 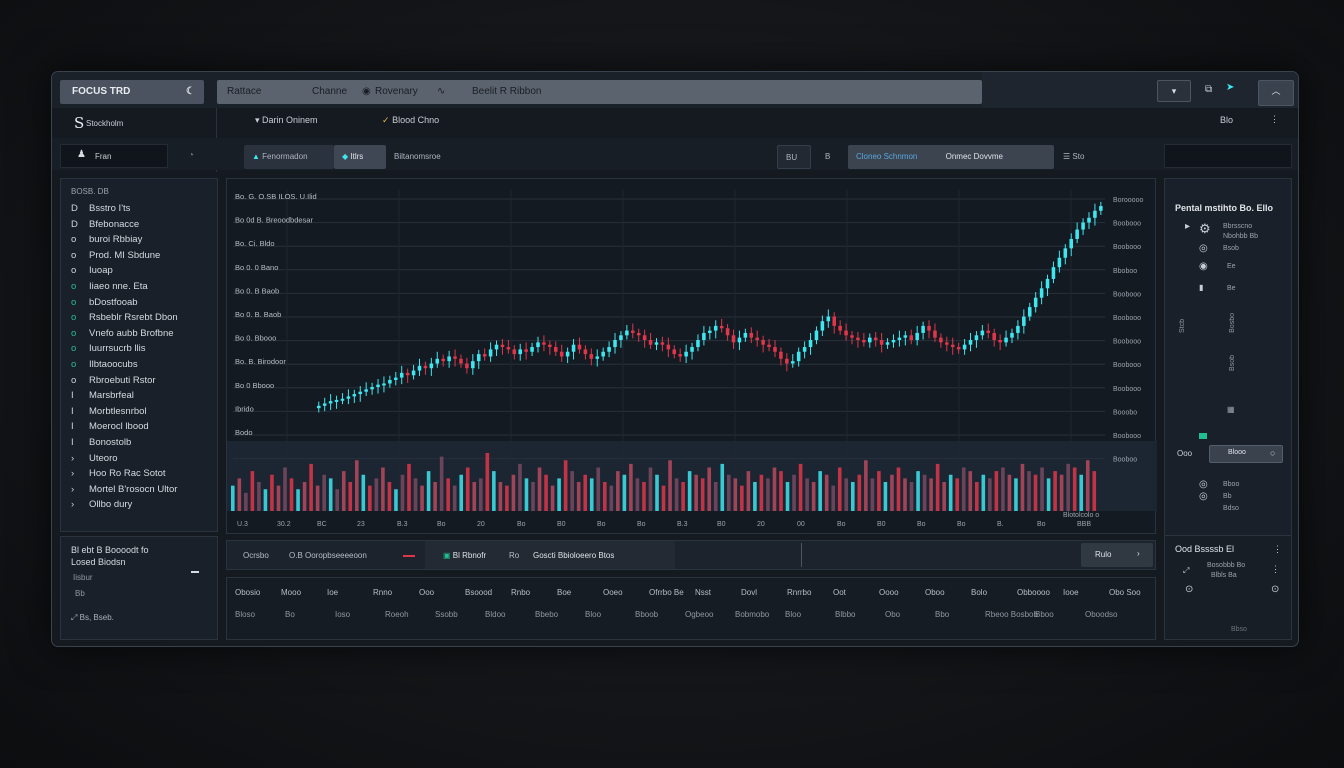 I want to click on square-icon: ▣, so click(x=447, y=555).